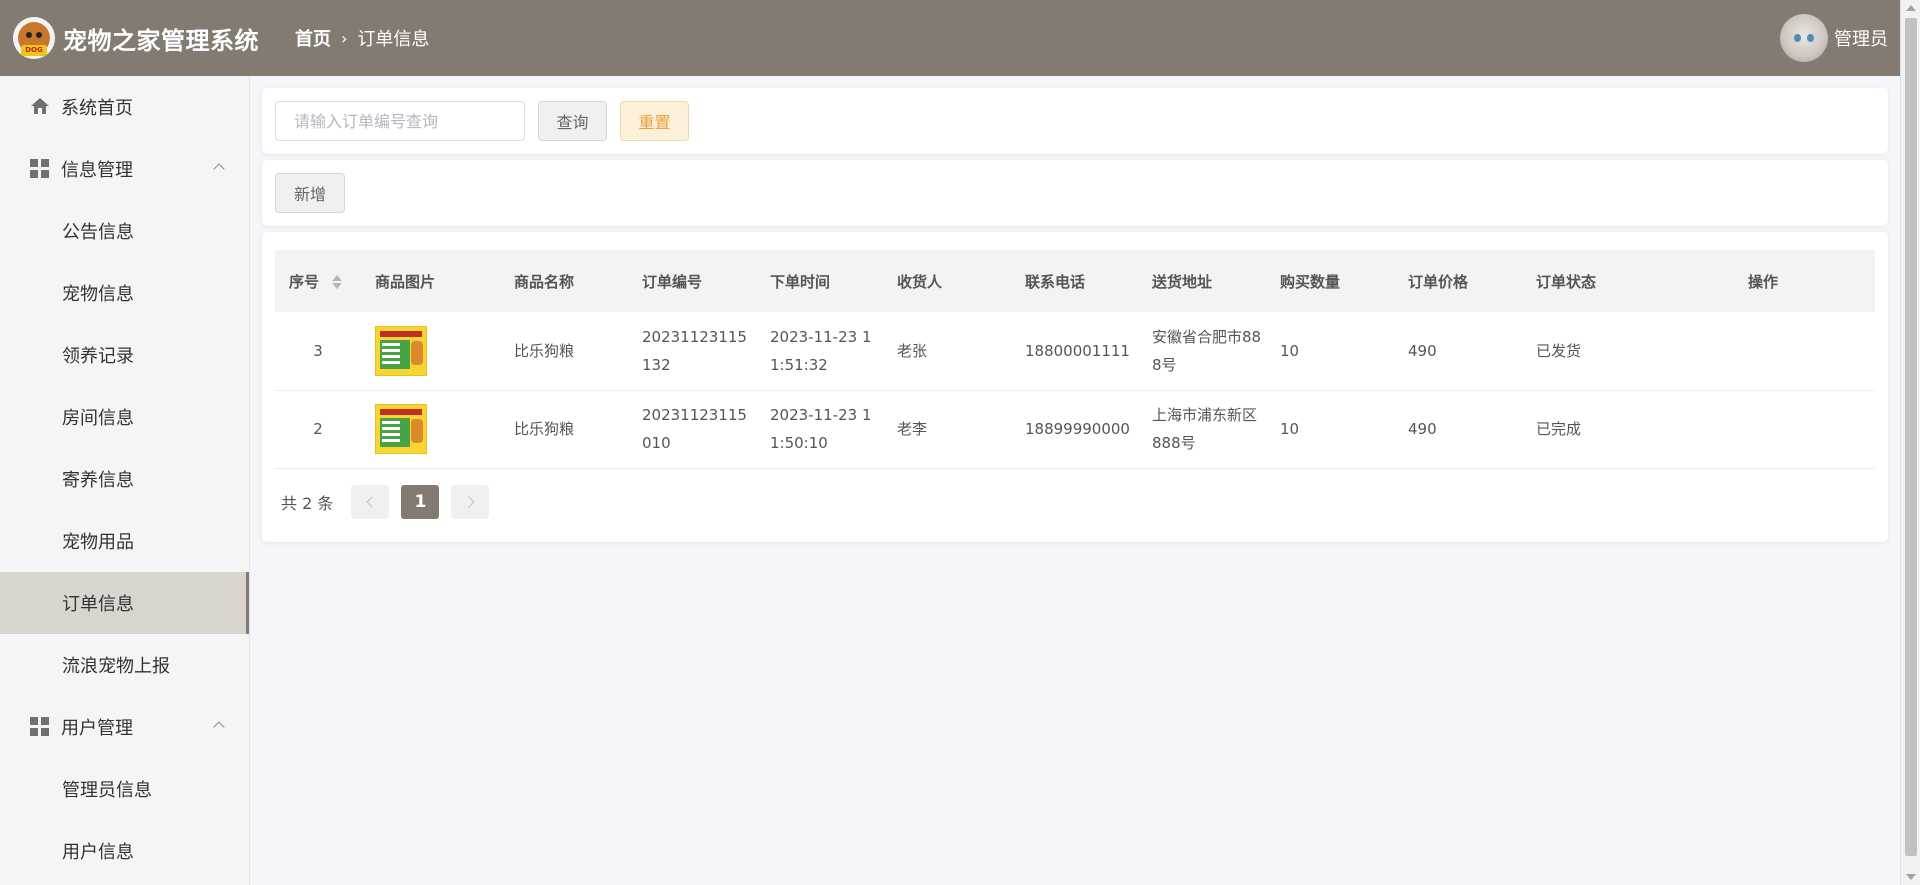 The image size is (1920, 885). What do you see at coordinates (307, 503) in the screenshot?
I see `pagination-total: 共 2 条` at bounding box center [307, 503].